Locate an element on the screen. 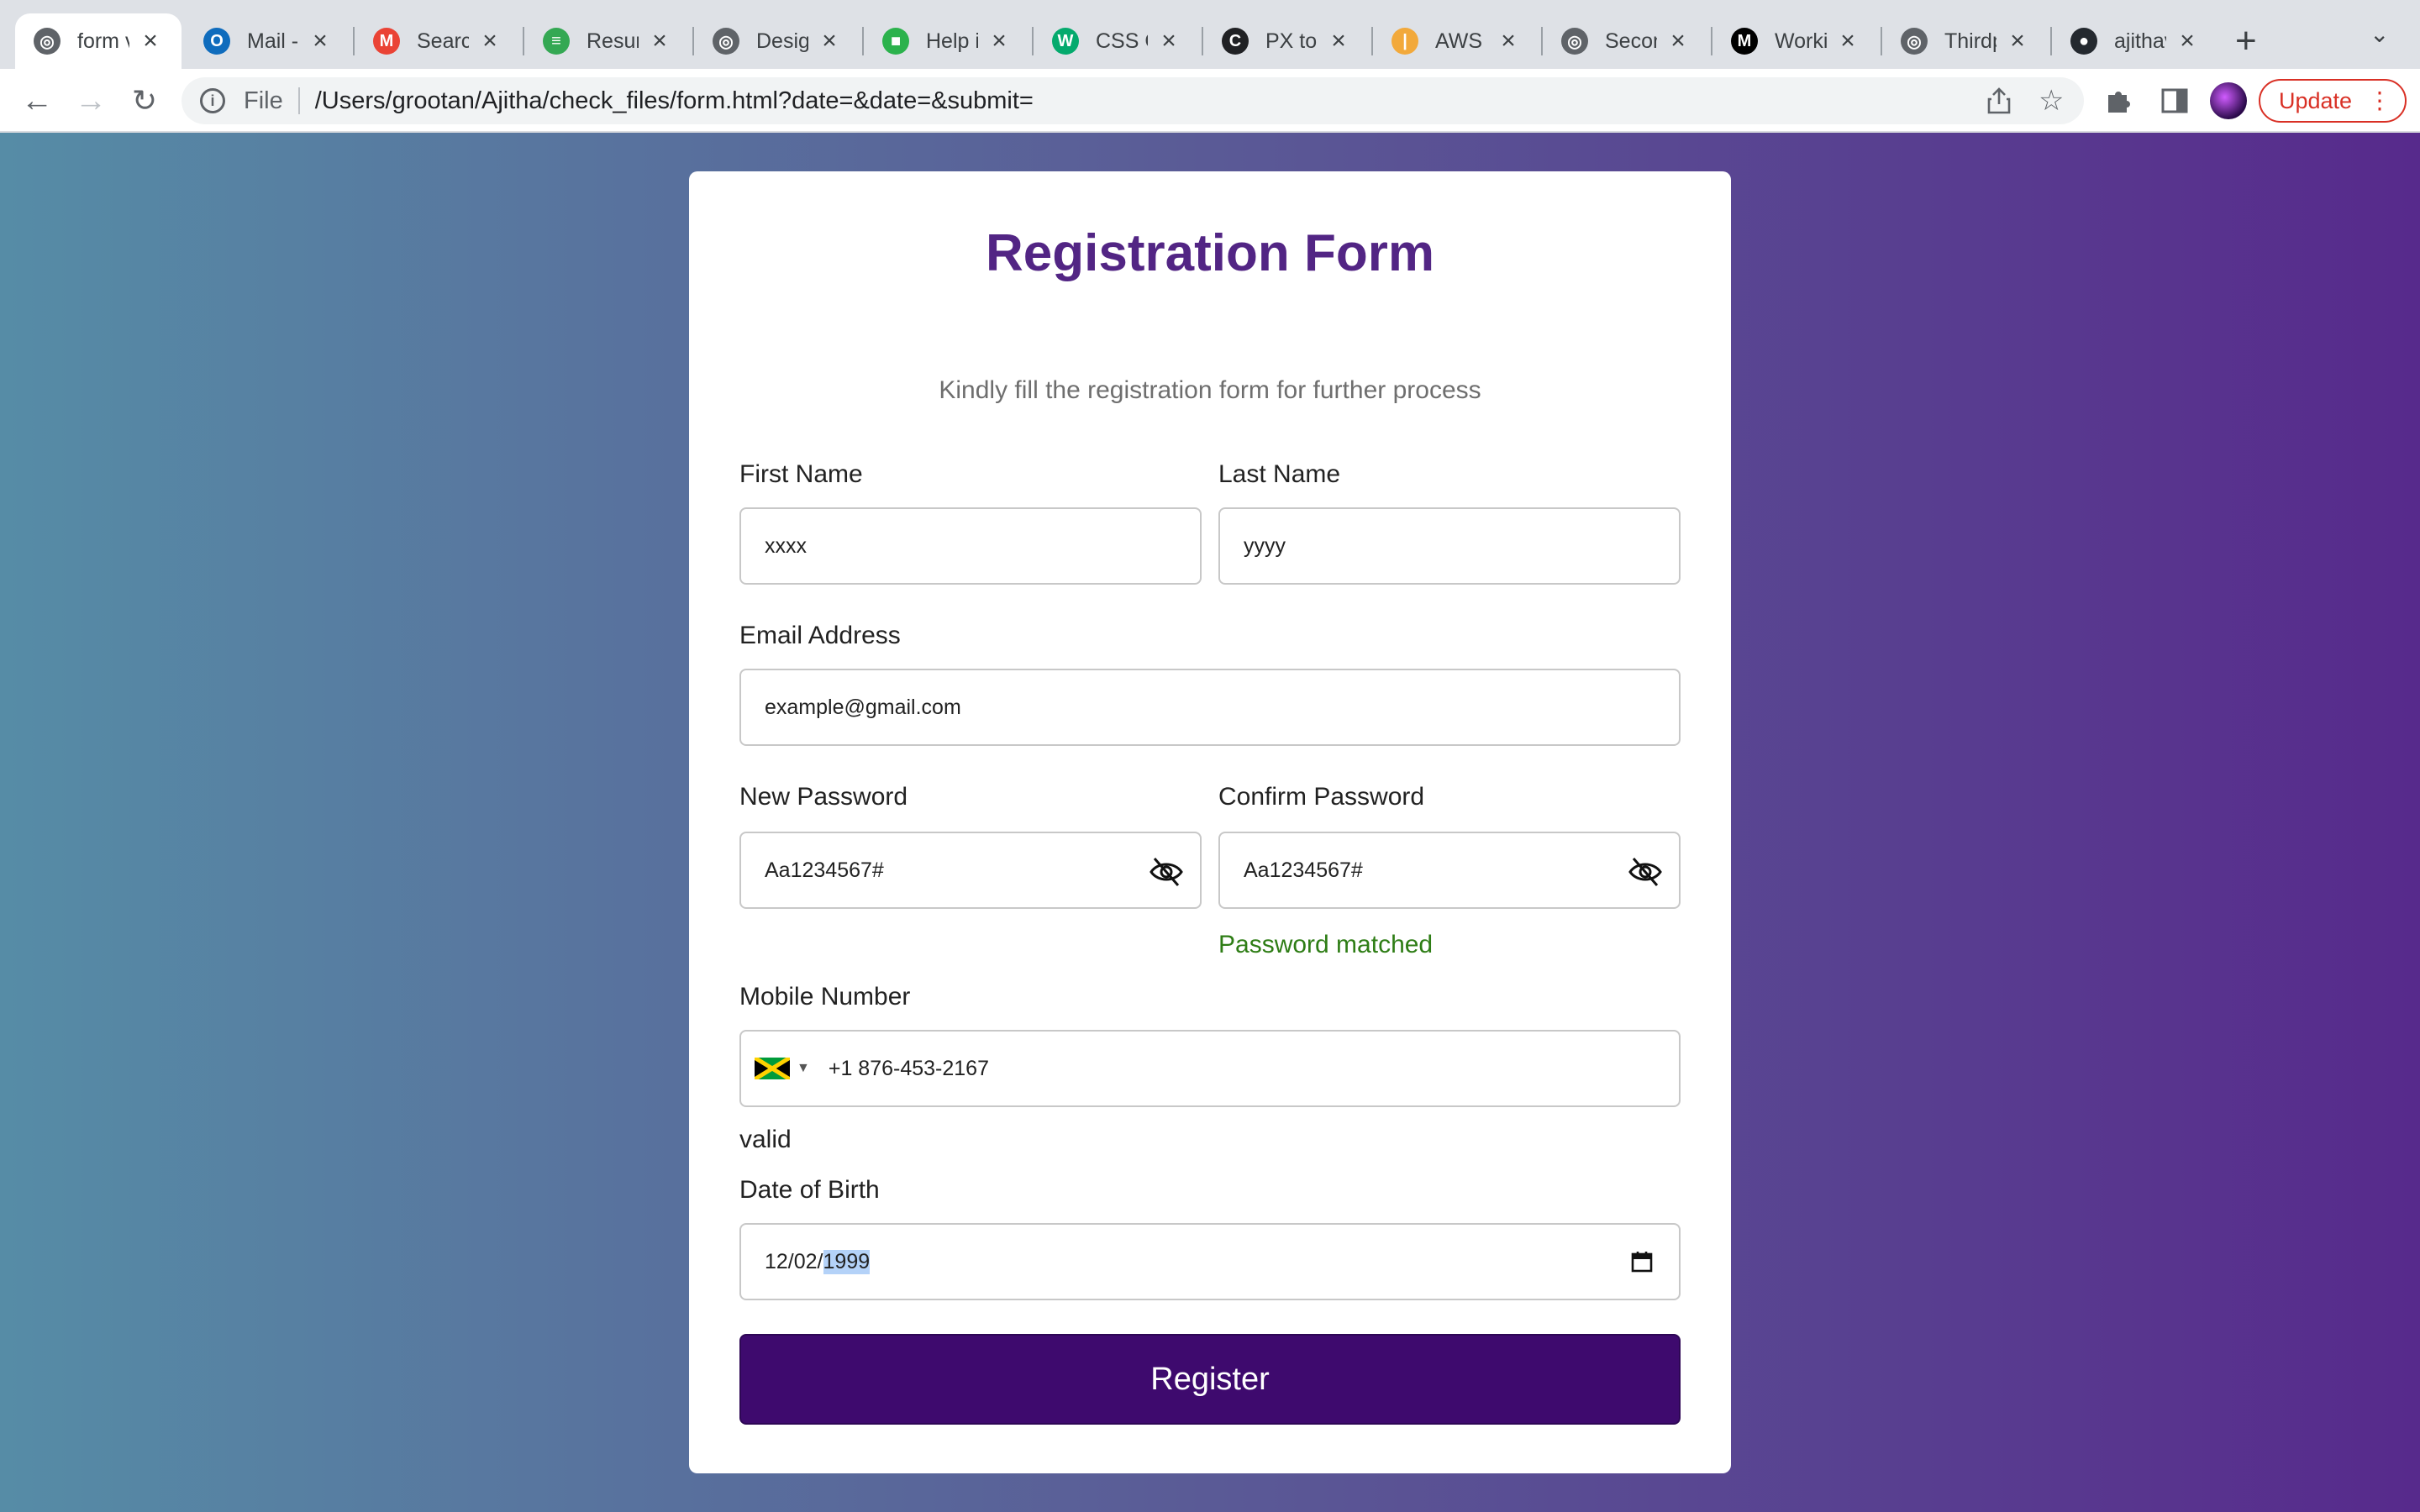 The image size is (2420, 1512). site-info-icon: i is located at coordinates (212, 100).